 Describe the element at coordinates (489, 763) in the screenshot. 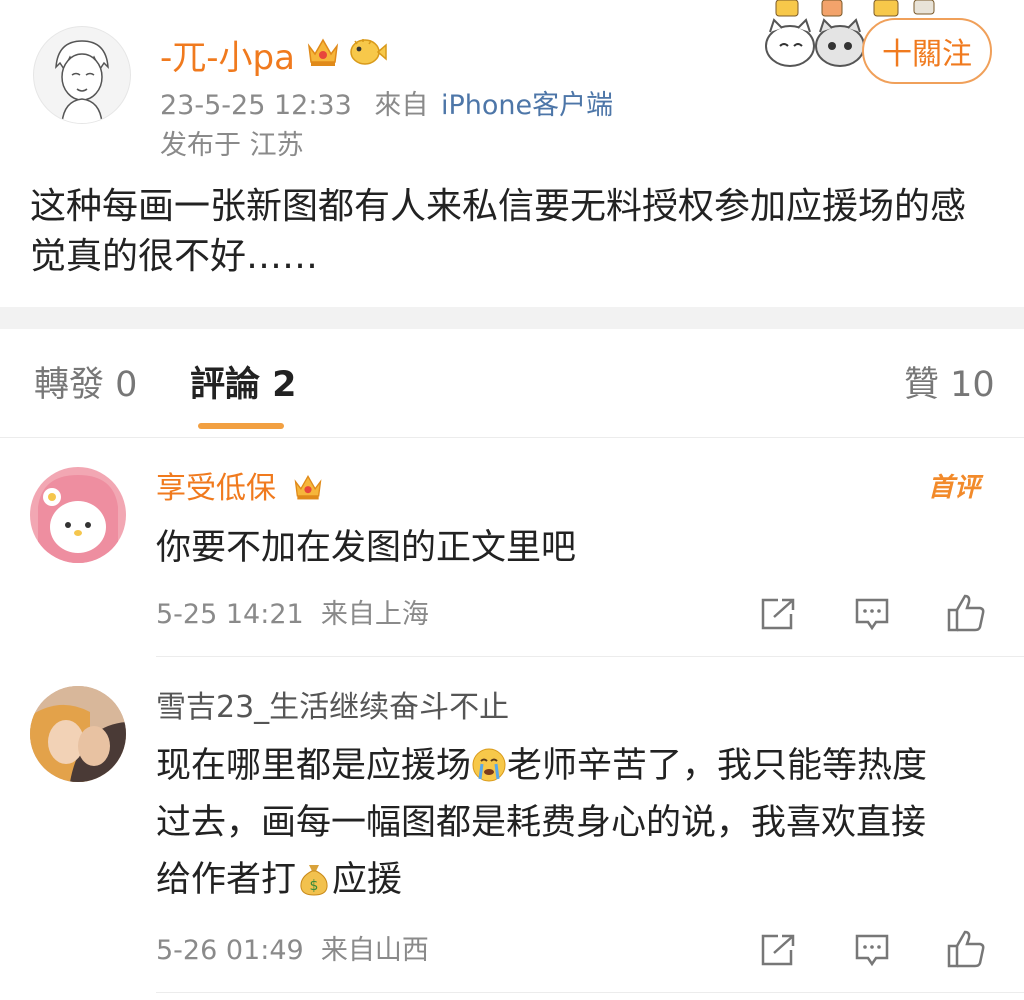

I see `crying-face-icon` at that location.